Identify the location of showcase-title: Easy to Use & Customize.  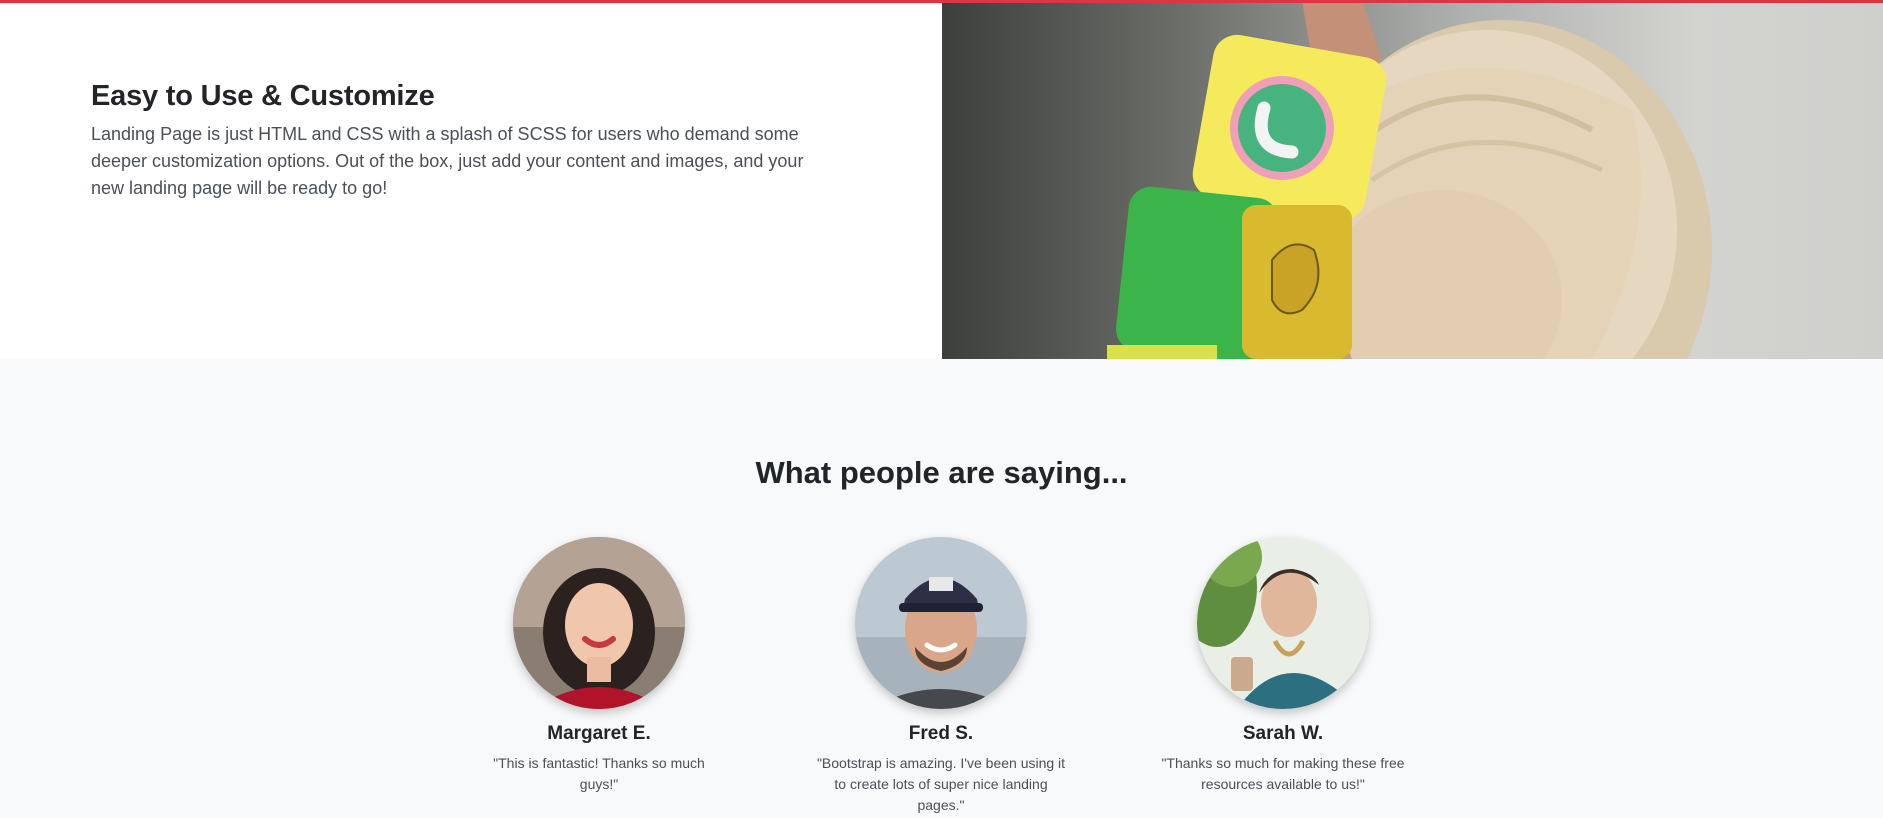
(263, 96).